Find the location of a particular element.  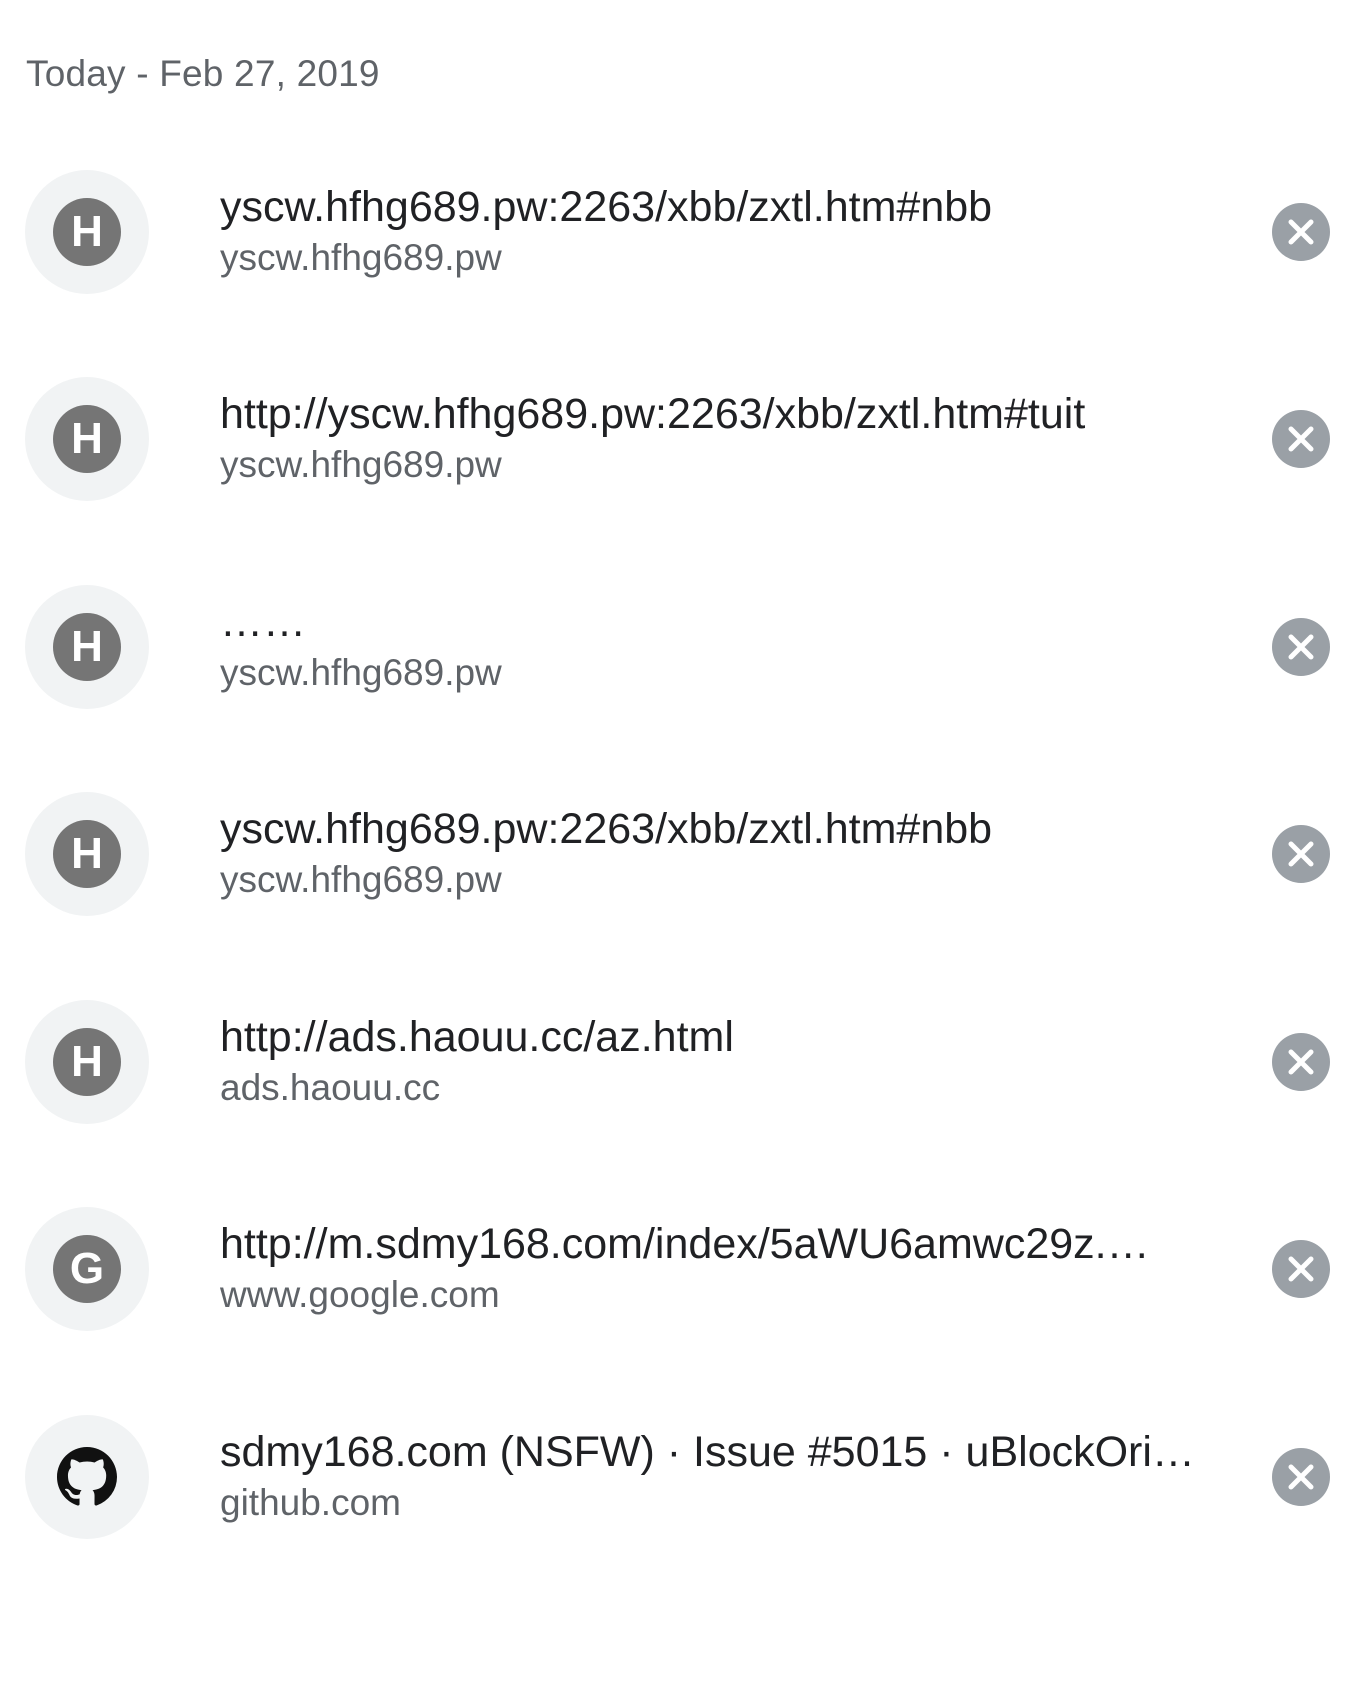

history-item-domain: ads.haouu.cc is located at coordinates (330, 1087).